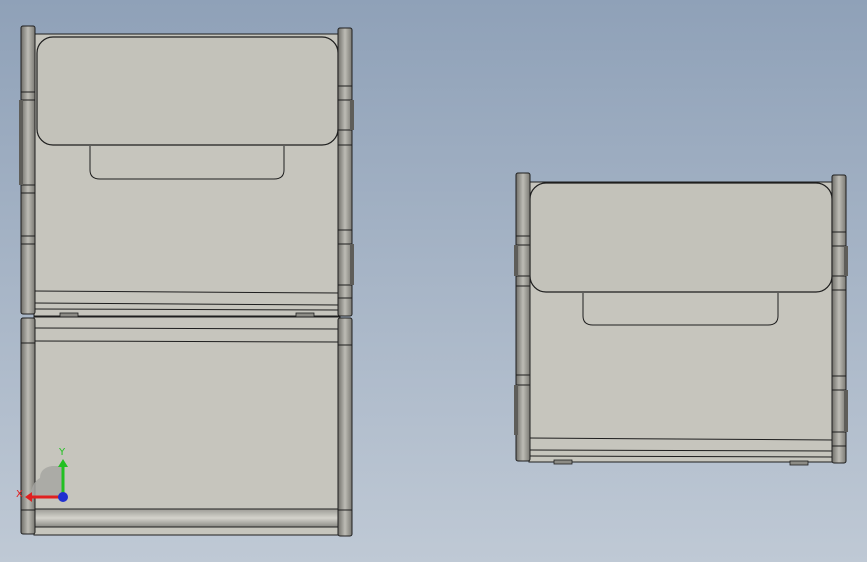 This screenshot has width=867, height=562. I want to click on right-link-slot, so click(680, 309).